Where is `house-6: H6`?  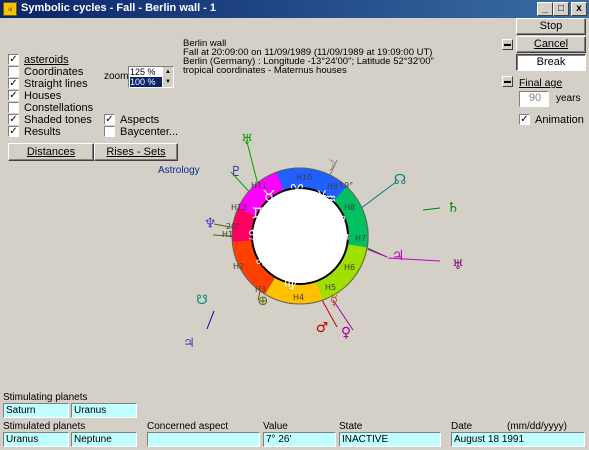
house-6: H6 is located at coordinates (349, 267).